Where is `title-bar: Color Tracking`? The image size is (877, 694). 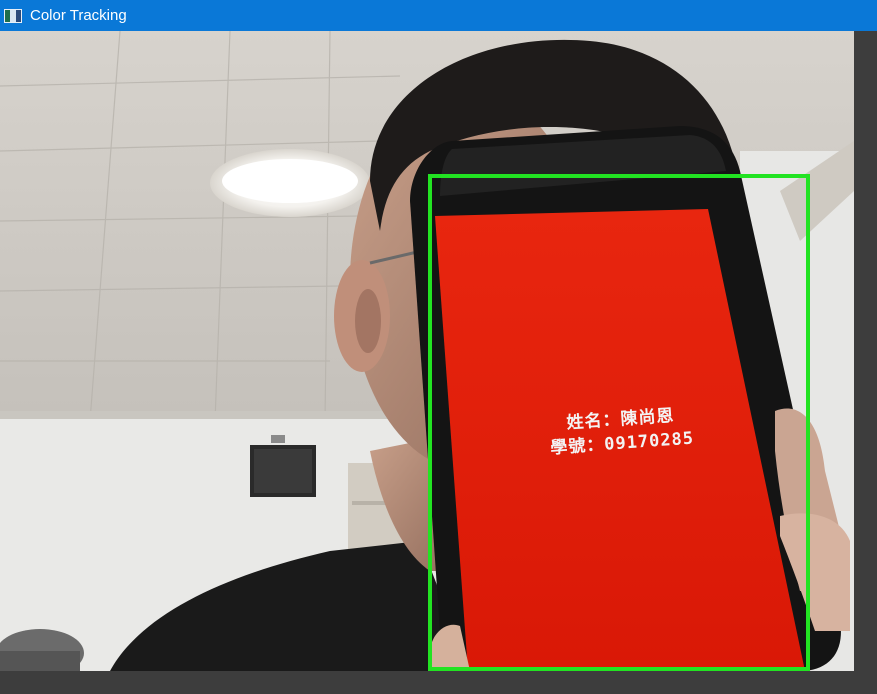
title-bar: Color Tracking is located at coordinates (438, 15).